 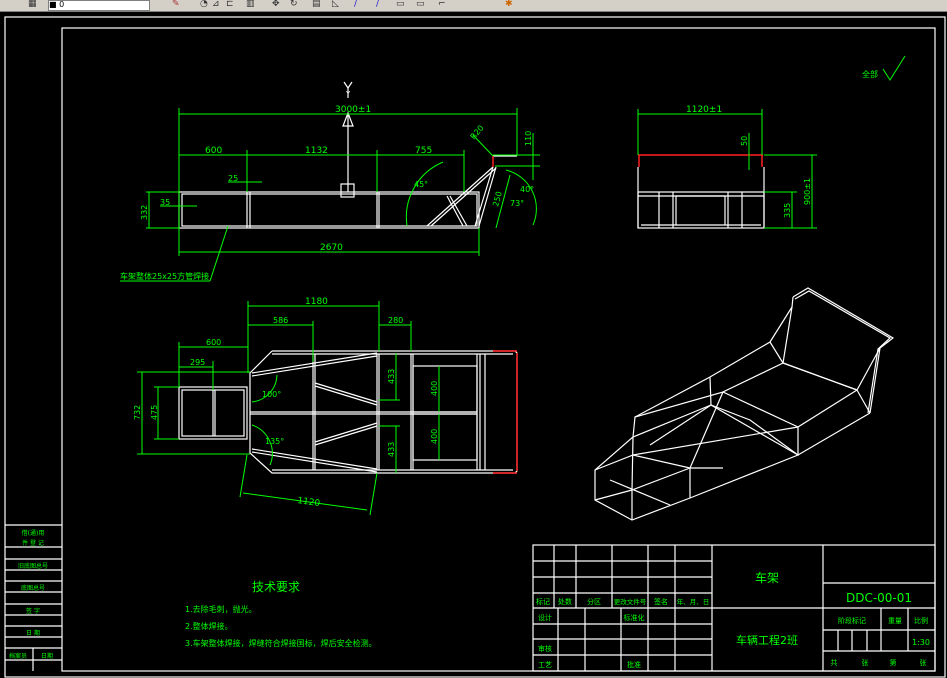 What do you see at coordinates (630, 601) in the screenshot?
I see `col-change-doc: 更改文件号` at bounding box center [630, 601].